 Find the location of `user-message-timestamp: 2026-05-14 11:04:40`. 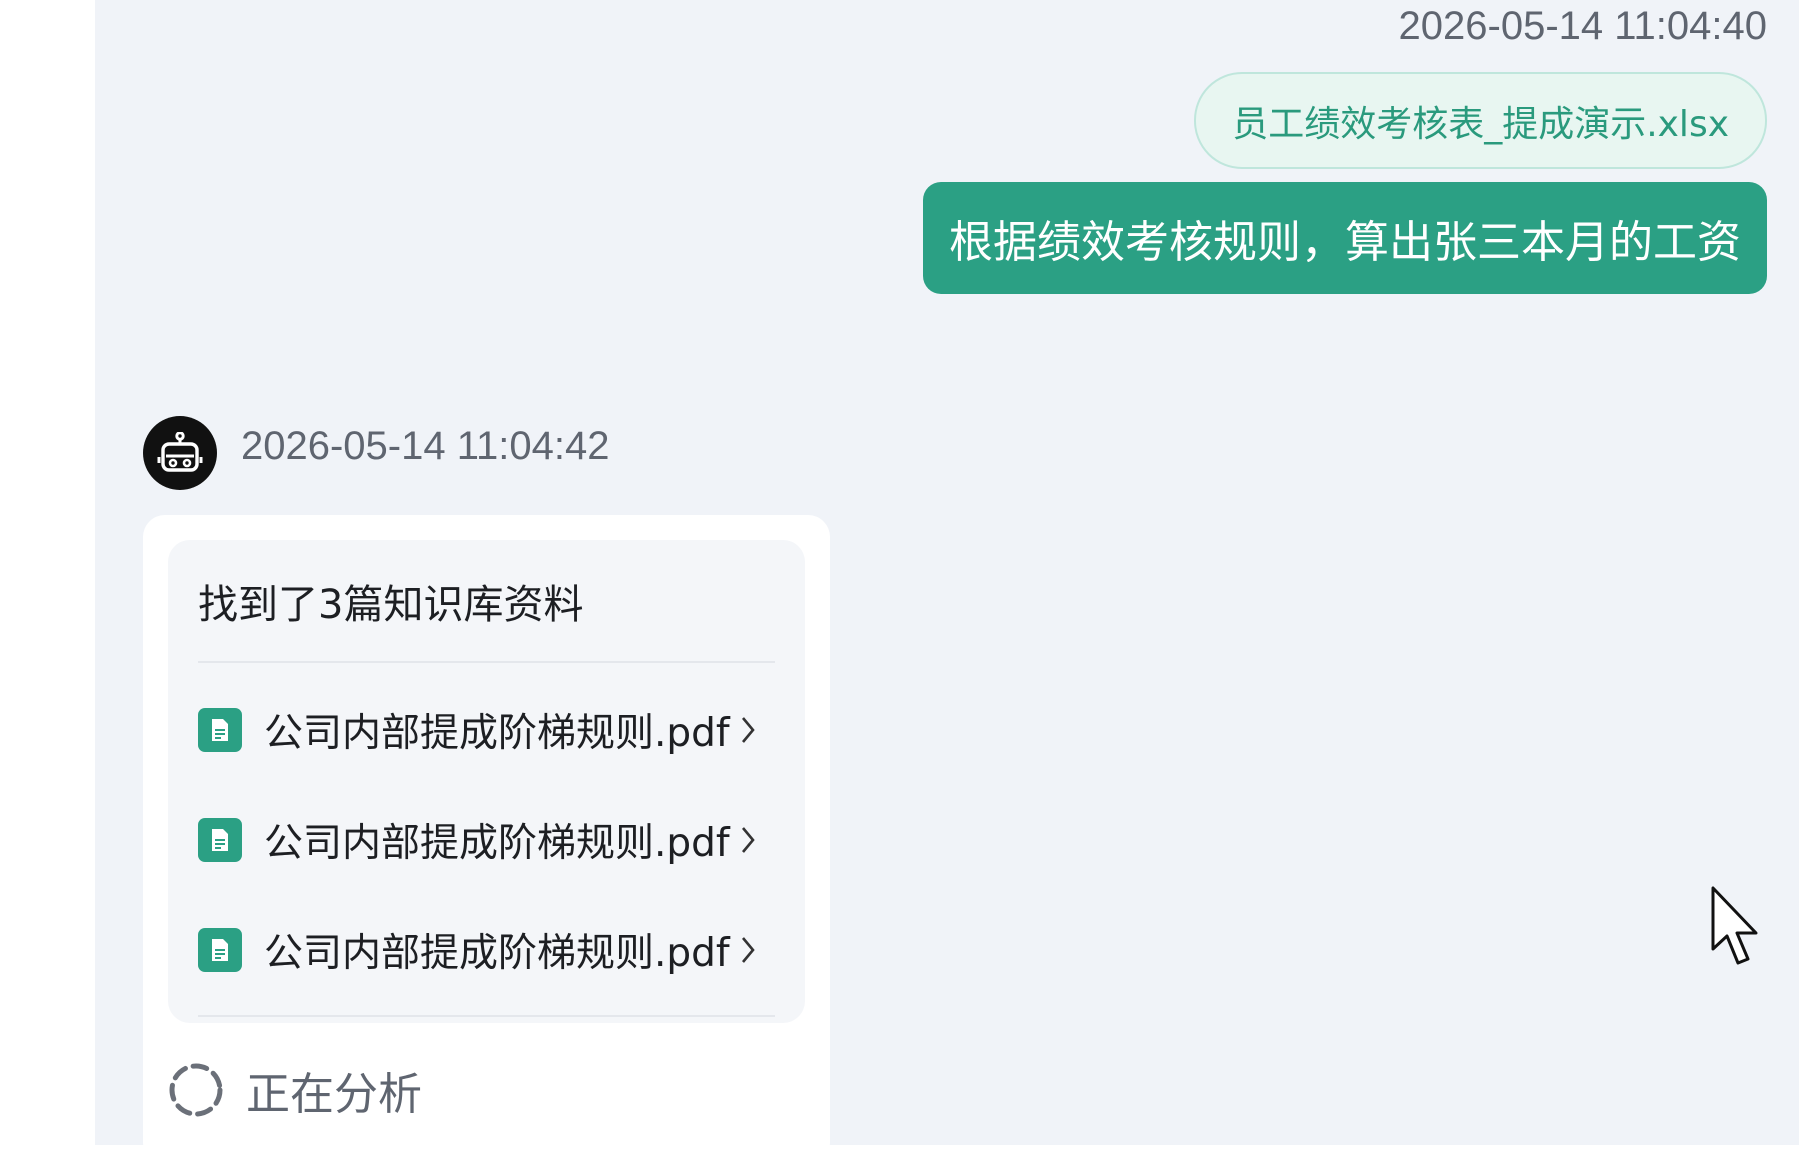

user-message-timestamp: 2026-05-14 11:04:40 is located at coordinates (1582, 26).